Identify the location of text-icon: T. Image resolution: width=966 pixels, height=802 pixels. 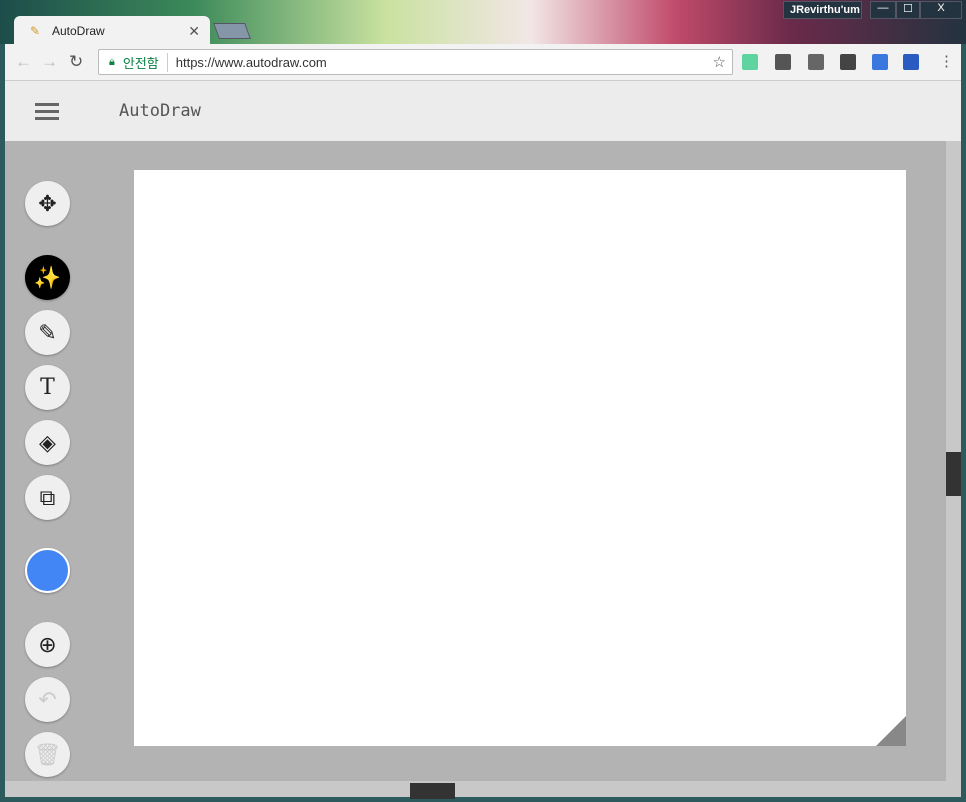
(47, 387).